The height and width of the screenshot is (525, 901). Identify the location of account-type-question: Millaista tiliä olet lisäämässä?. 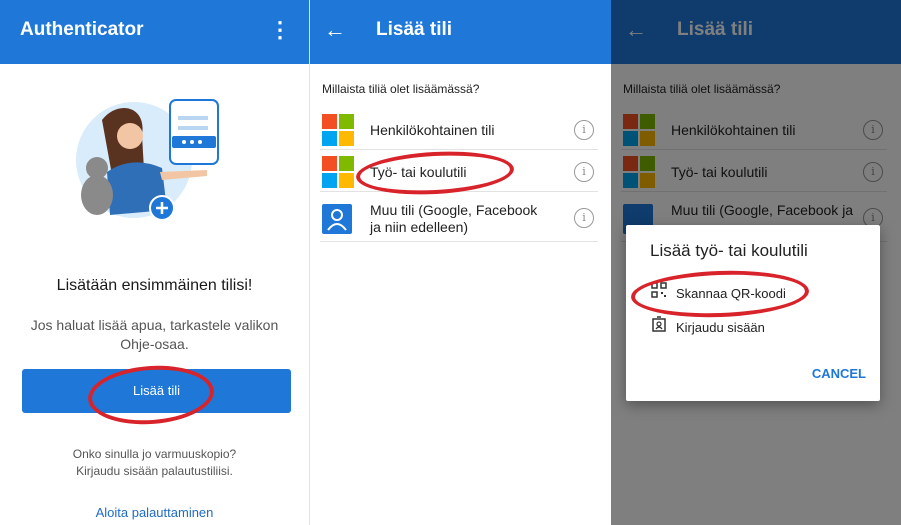
(401, 89).